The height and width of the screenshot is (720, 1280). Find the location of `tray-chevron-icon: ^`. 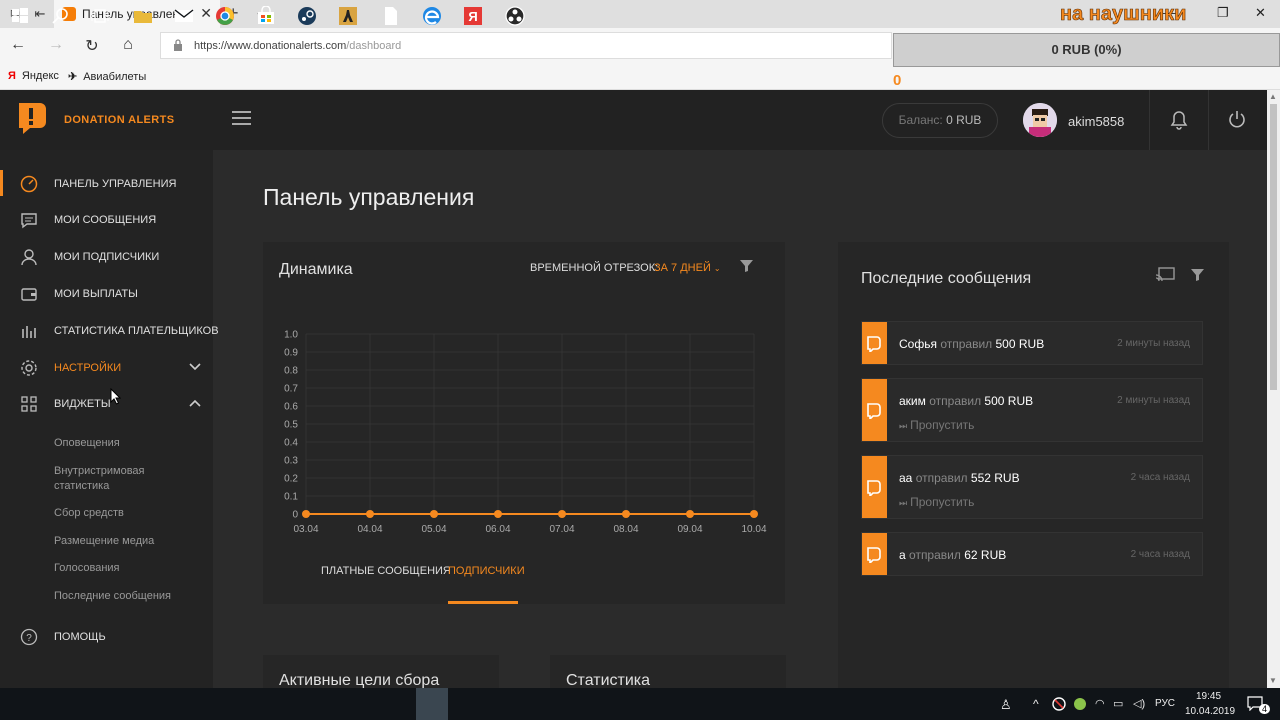

tray-chevron-icon: ^ is located at coordinates (1036, 704).